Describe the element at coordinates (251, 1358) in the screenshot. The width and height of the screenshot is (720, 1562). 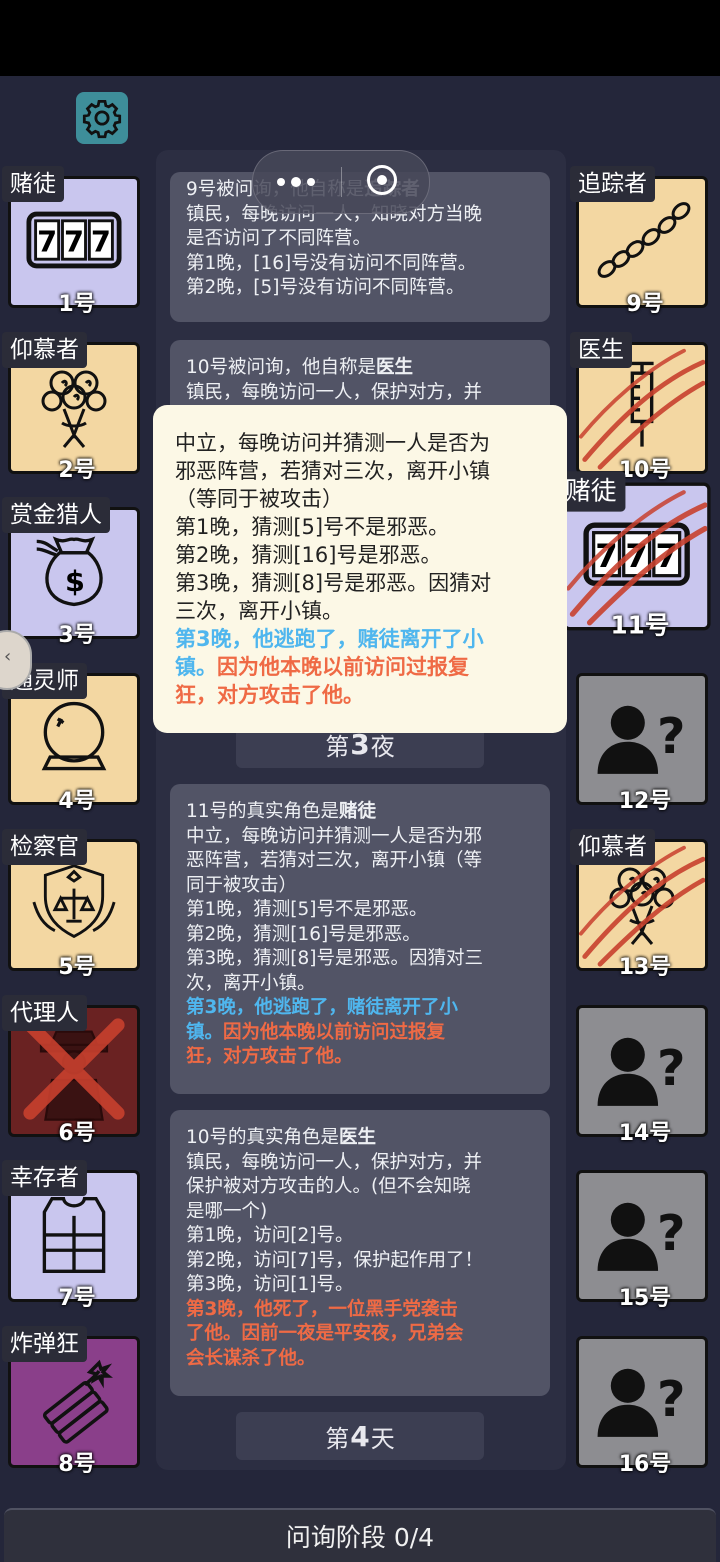
I see `log-death-line: 会长谋杀了他。` at that location.